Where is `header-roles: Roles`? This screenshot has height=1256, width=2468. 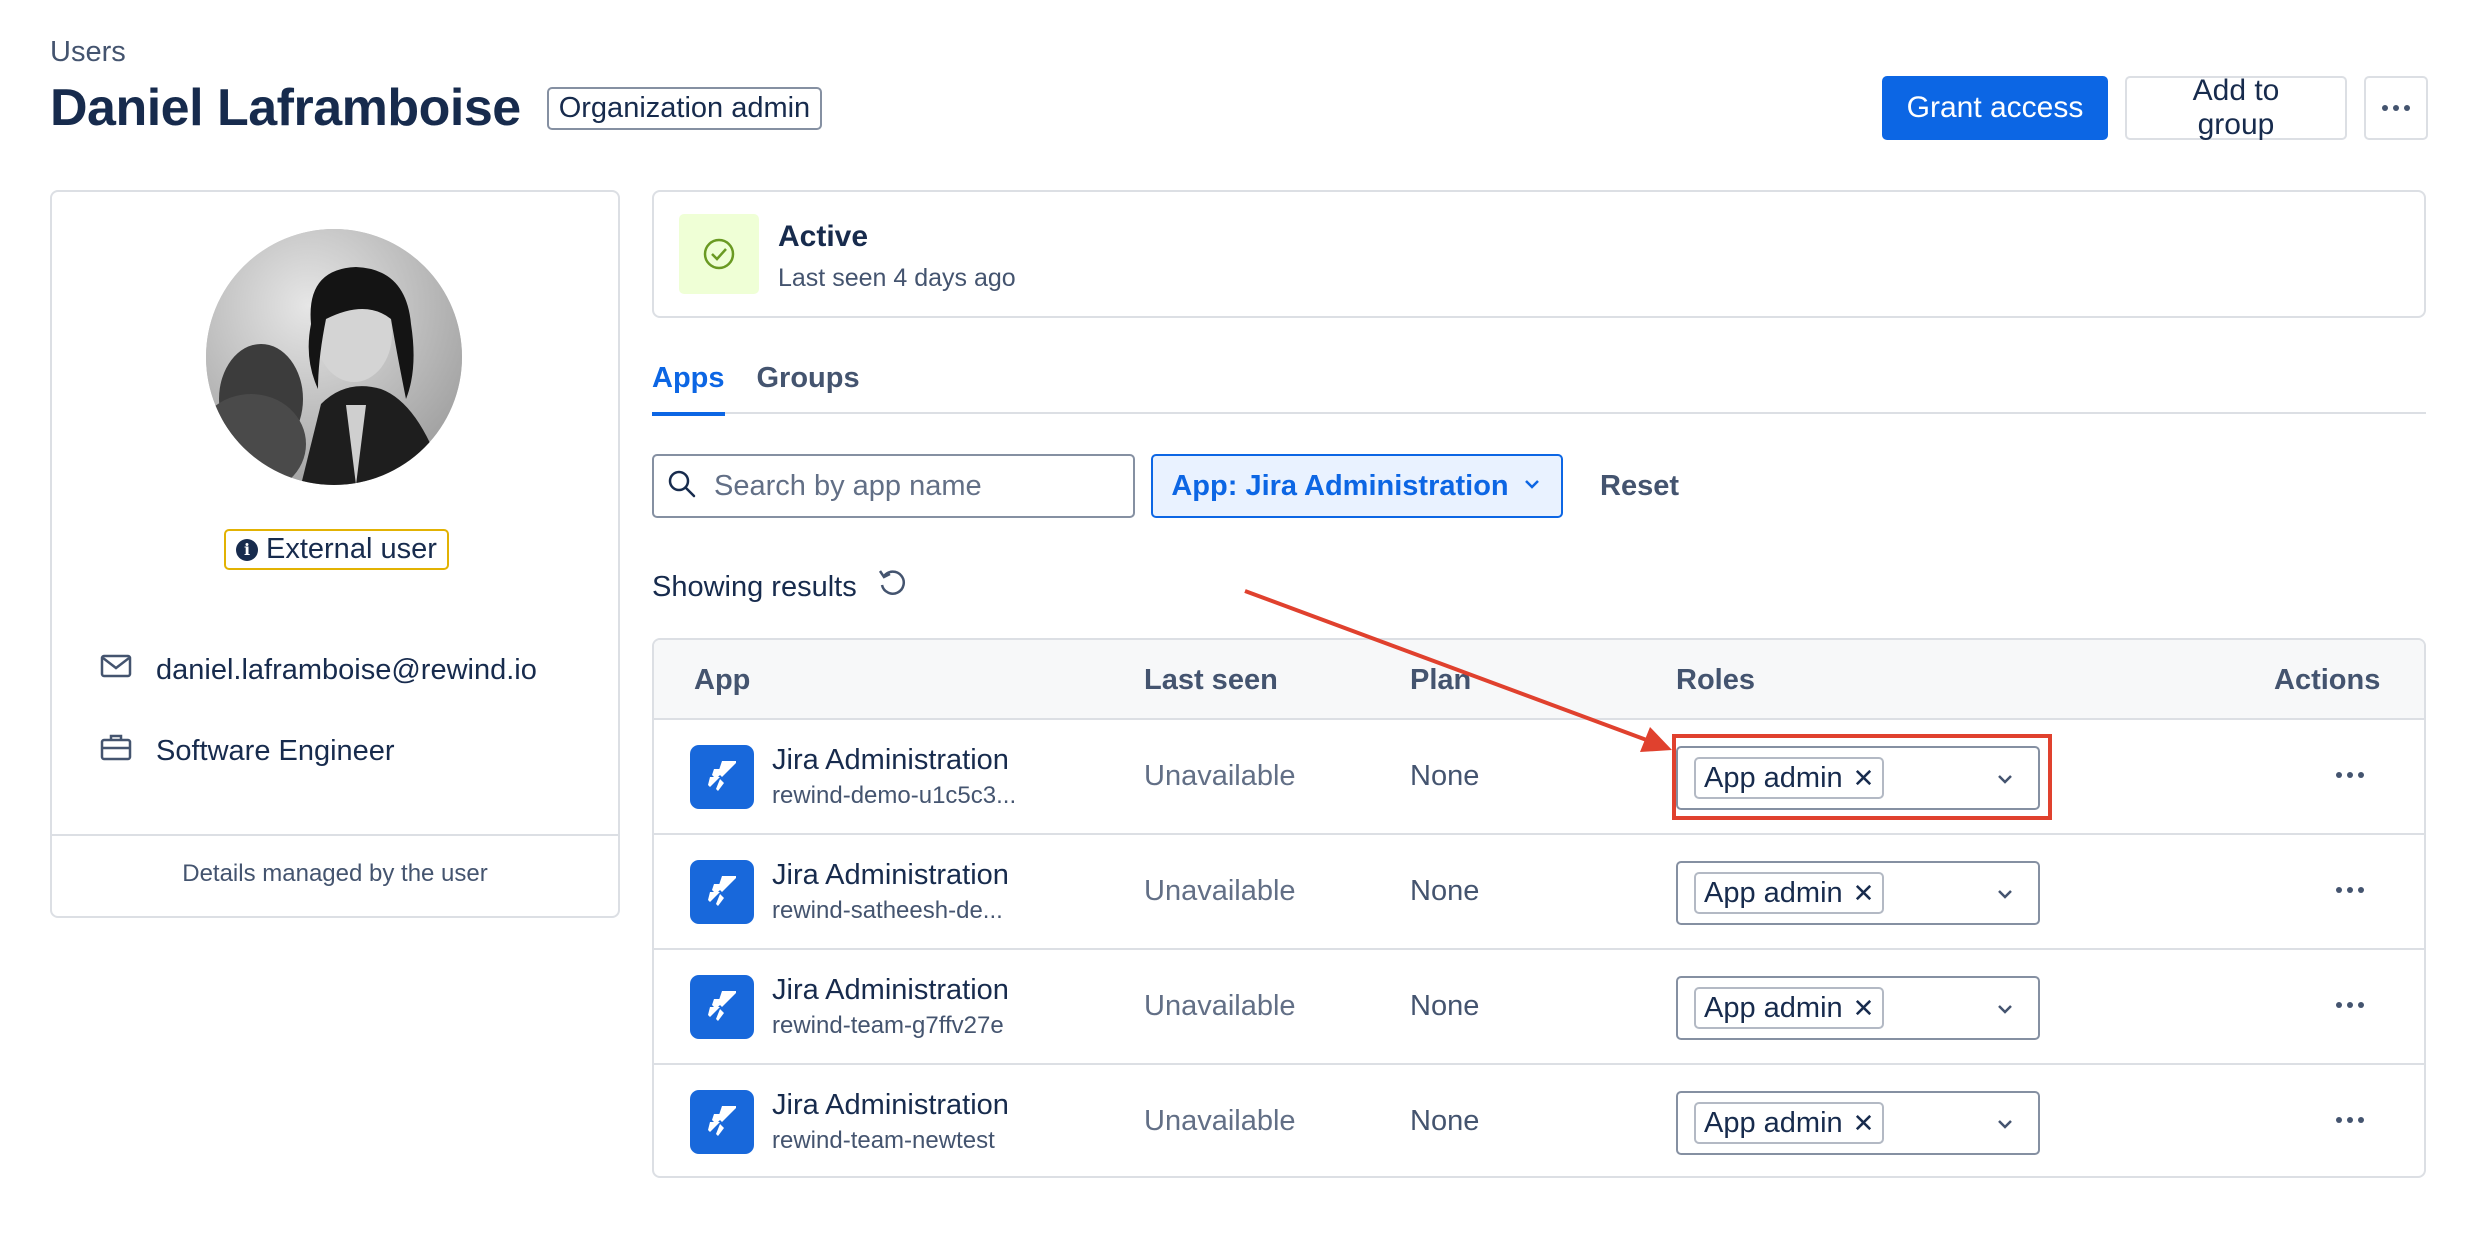 header-roles: Roles is located at coordinates (1715, 680).